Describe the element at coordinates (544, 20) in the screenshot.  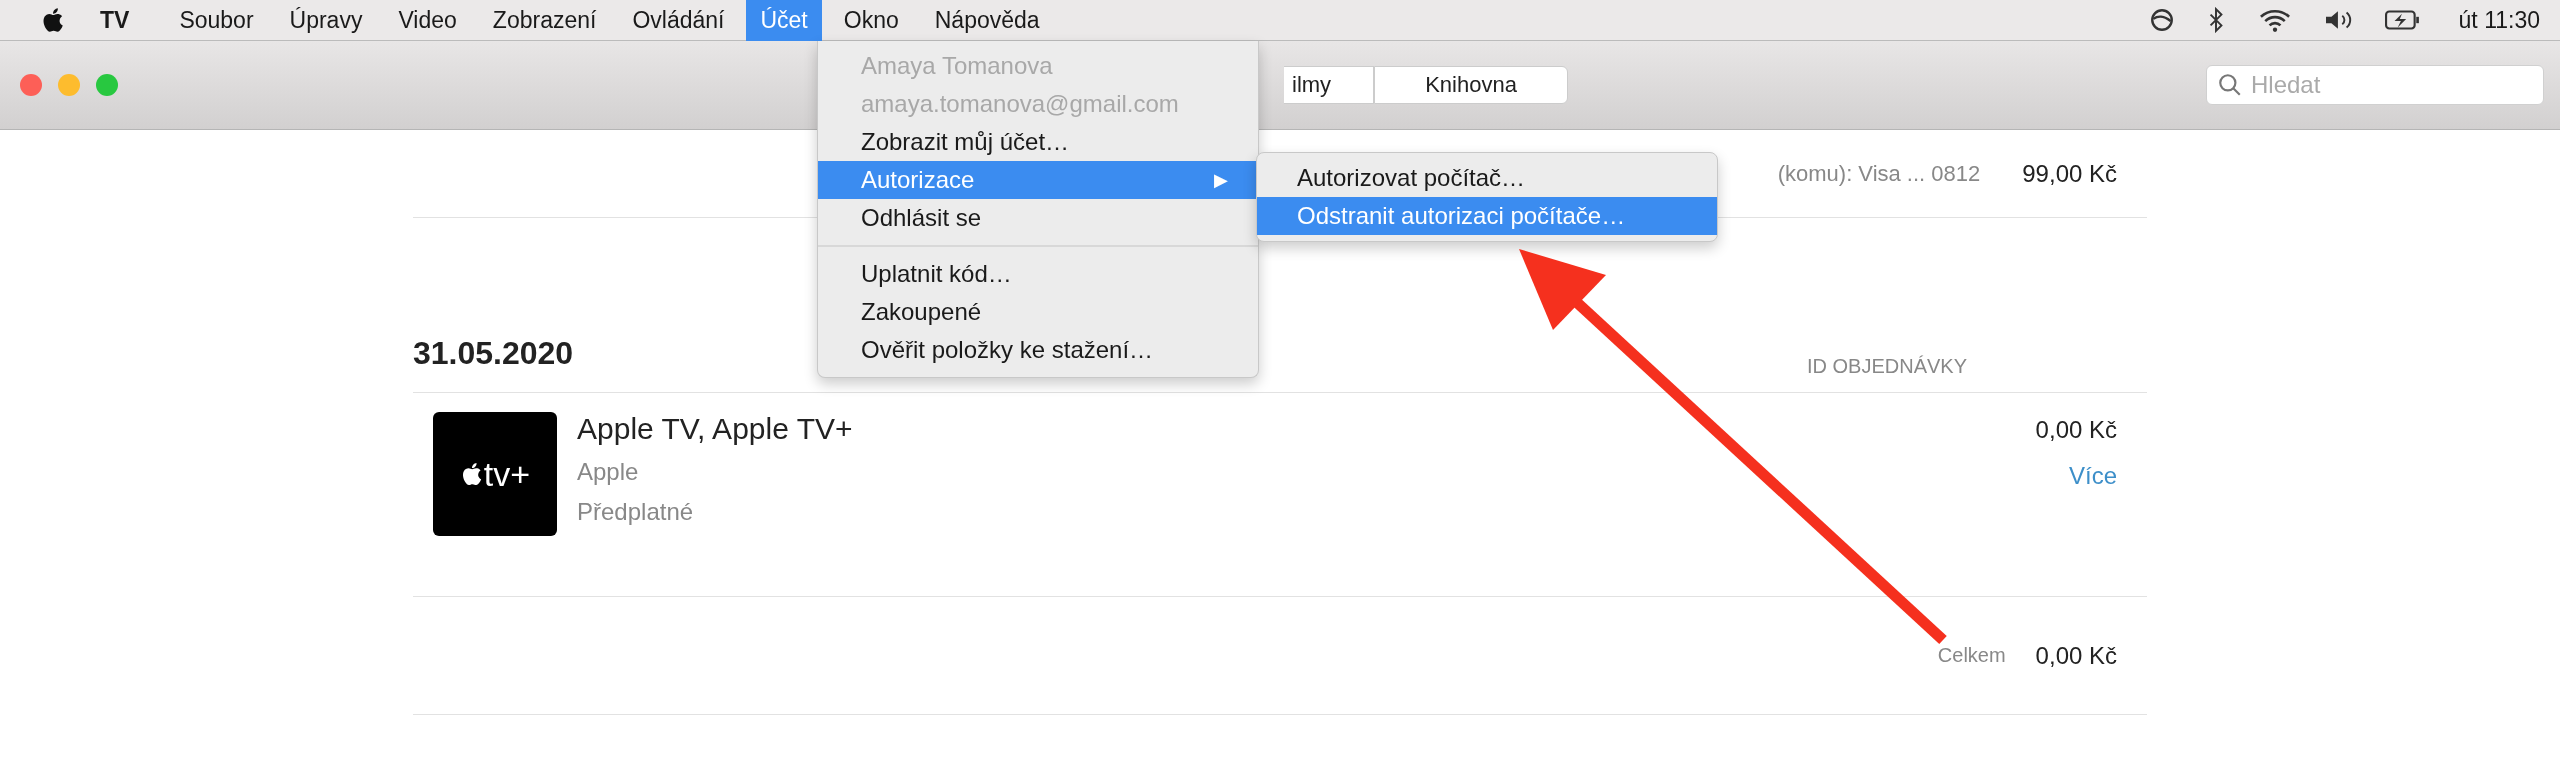
I see `menu-title: Zobrazení` at that location.